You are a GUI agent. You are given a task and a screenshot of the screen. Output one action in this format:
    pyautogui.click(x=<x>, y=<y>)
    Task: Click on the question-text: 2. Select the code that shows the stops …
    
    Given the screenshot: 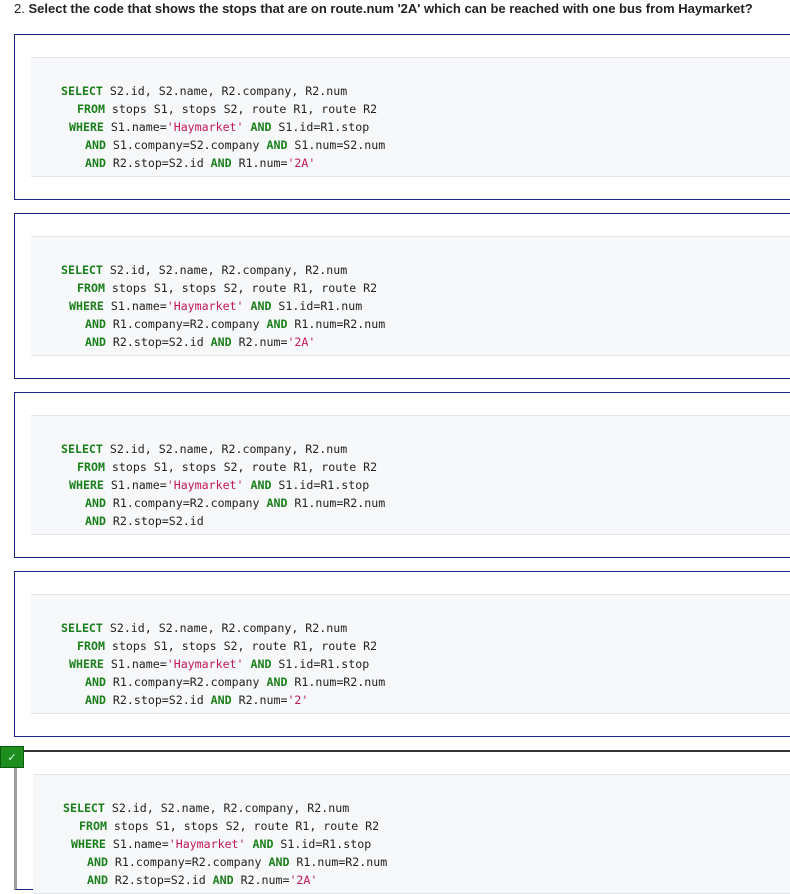 What is the action you would take?
    pyautogui.click(x=383, y=8)
    